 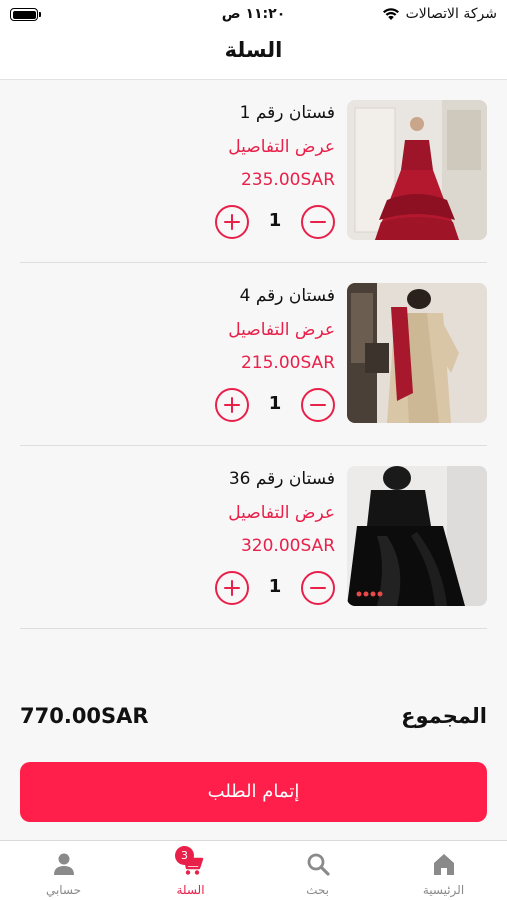 I want to click on status-bar: ١١:٢٠ ص شركة الاتصالات, so click(x=253, y=14).